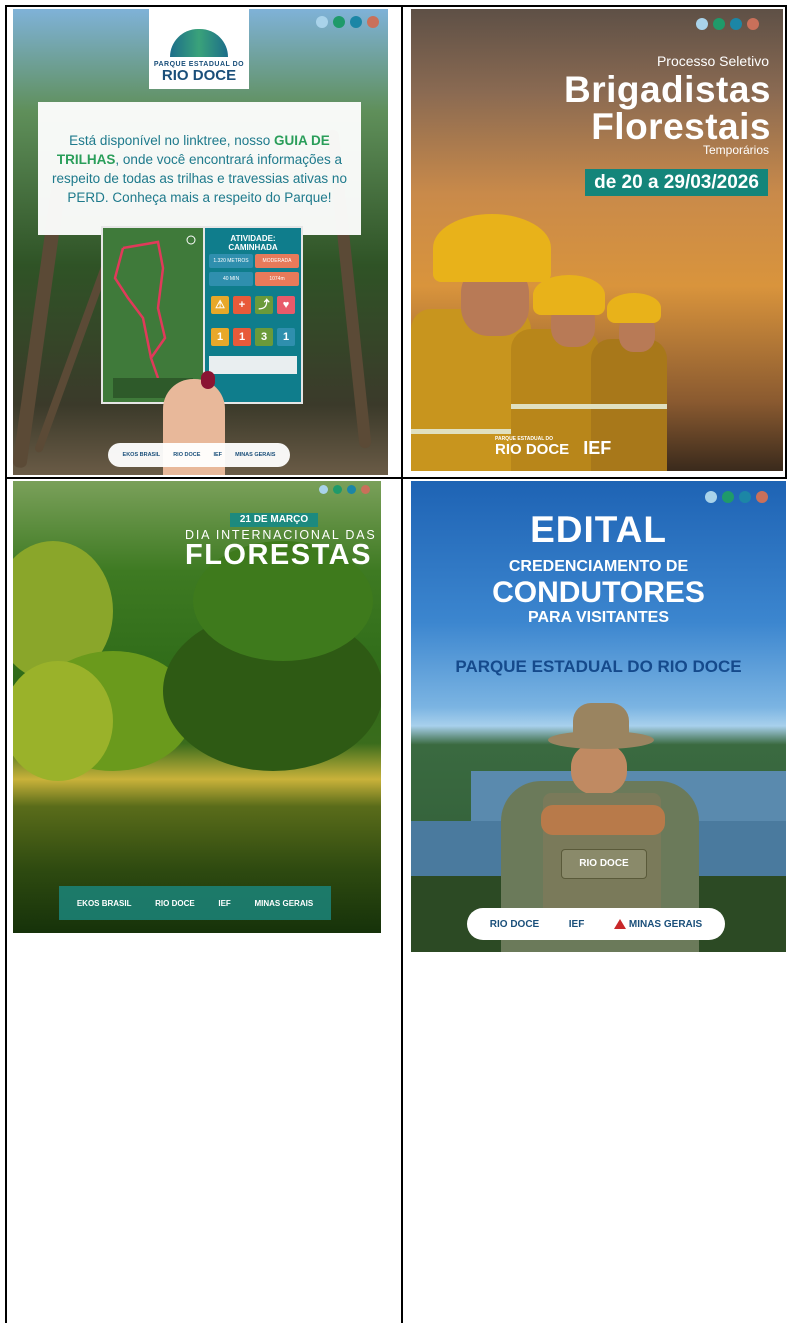 This screenshot has height=1323, width=788. I want to click on table-border-middle, so click(402, 664).